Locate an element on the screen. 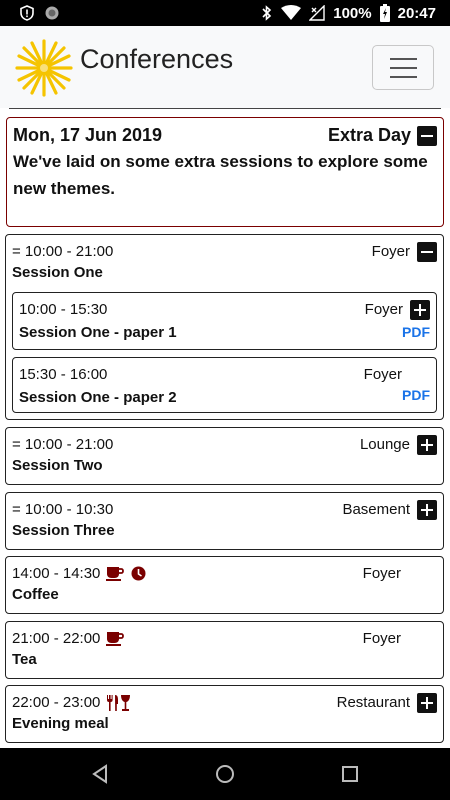 The width and height of the screenshot is (450, 800). session-card: 22:00 - 23:00 Restaurant Evening meal is located at coordinates (224, 714).